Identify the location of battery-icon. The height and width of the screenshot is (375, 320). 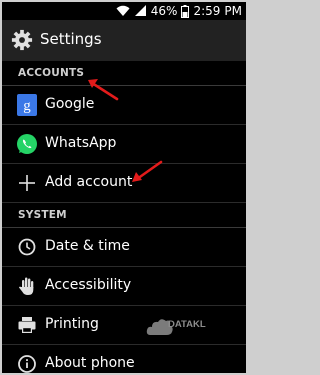
(185, 11).